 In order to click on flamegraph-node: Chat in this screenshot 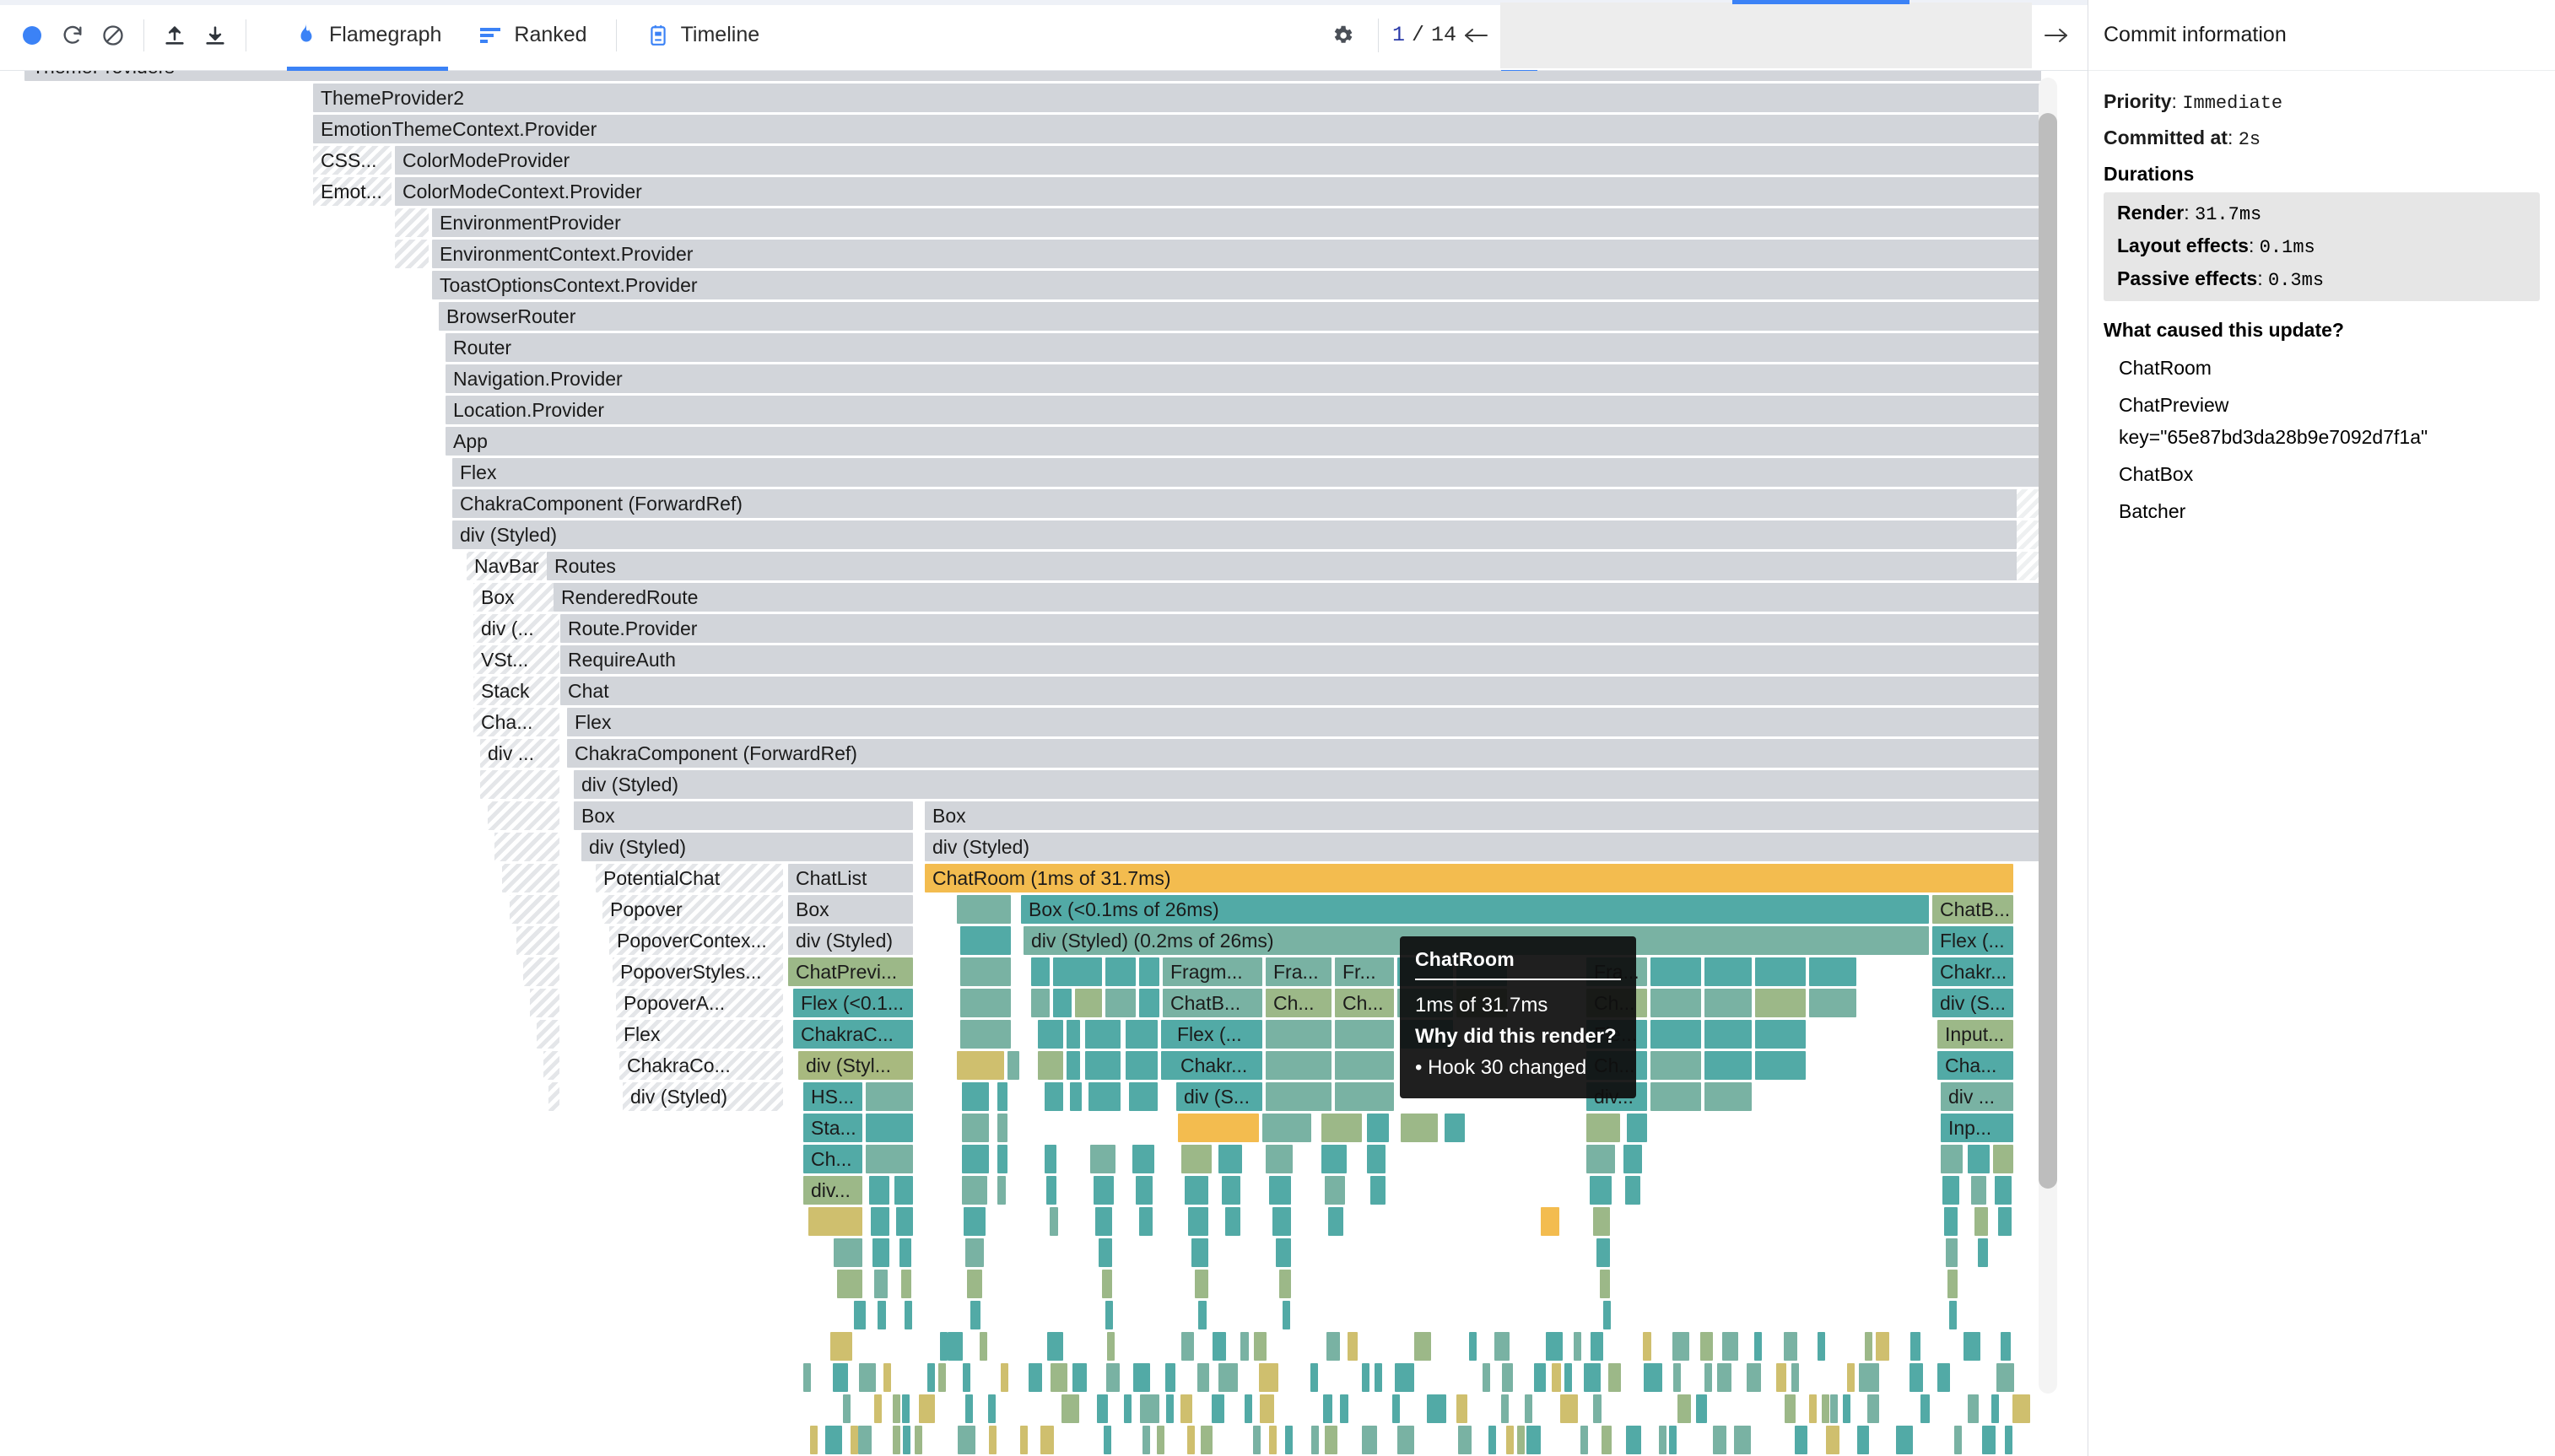, I will do `click(1300, 691)`.